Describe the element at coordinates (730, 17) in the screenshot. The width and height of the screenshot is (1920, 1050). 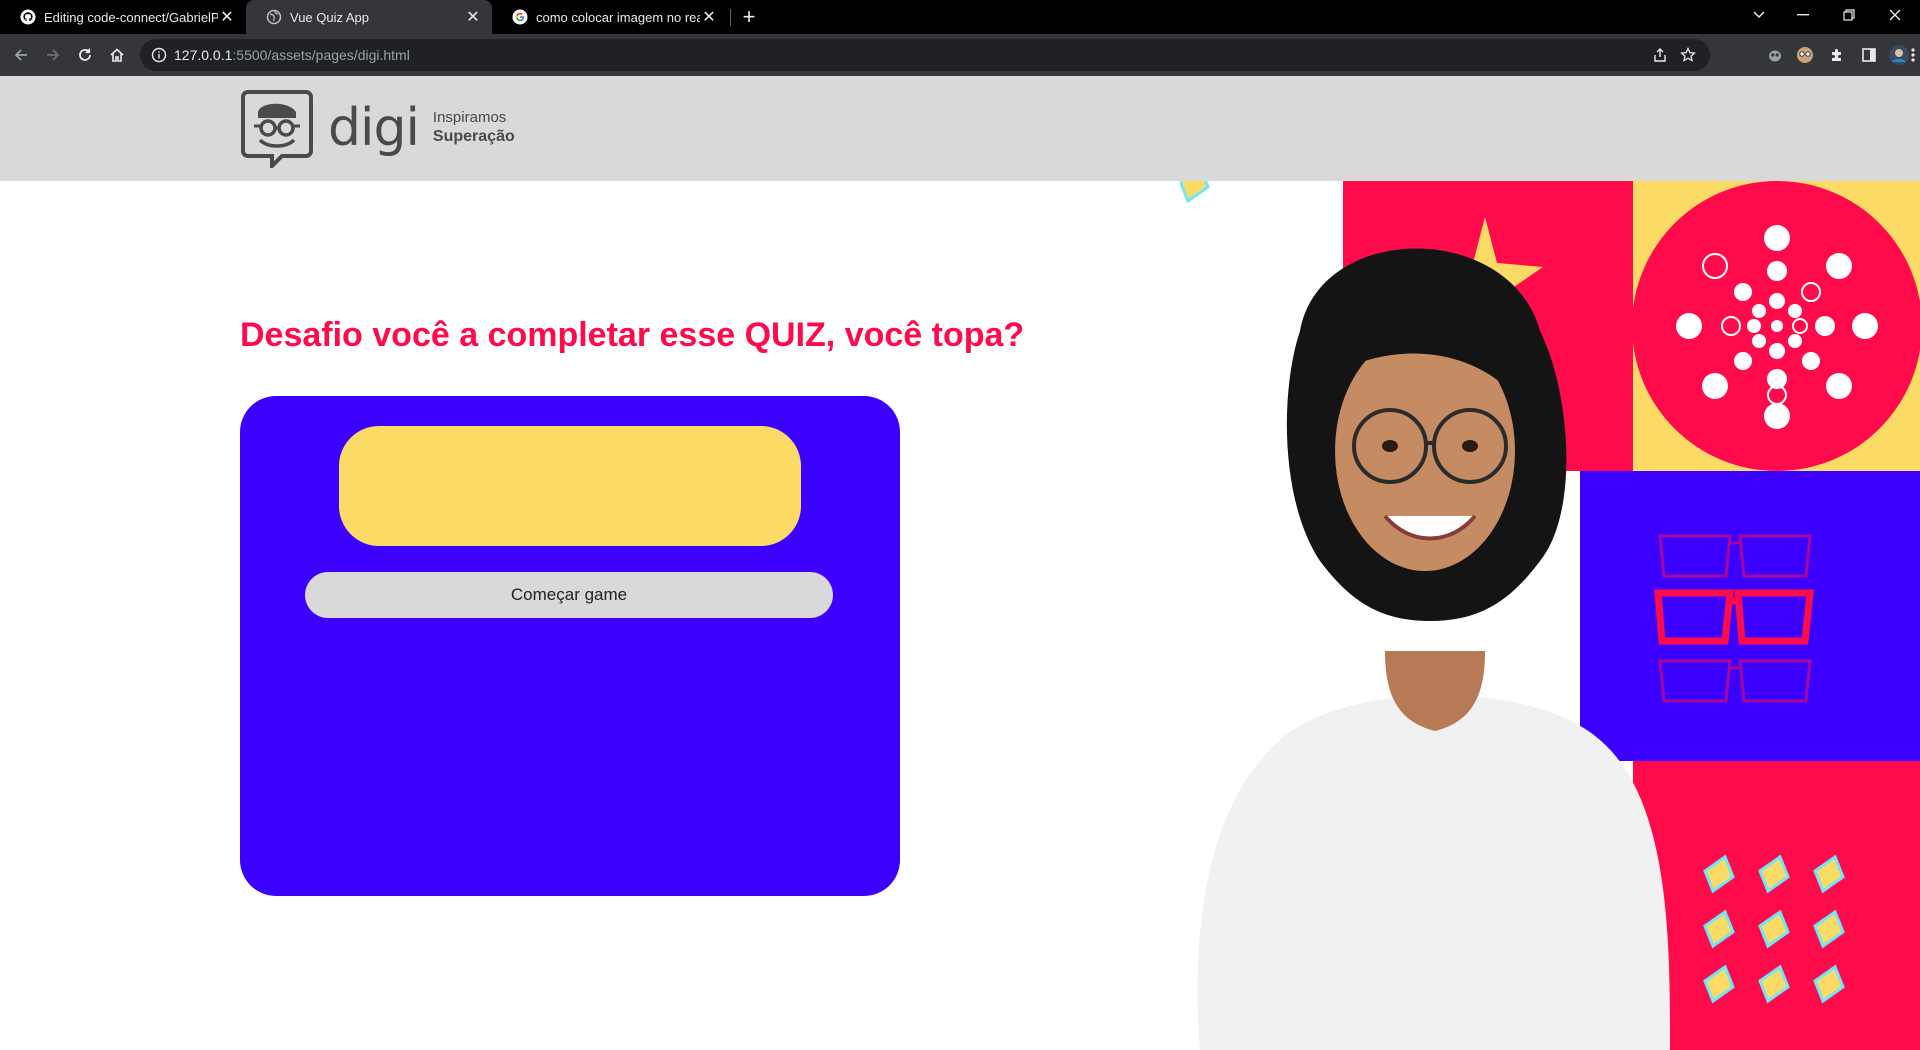
I see `tab-separator` at that location.